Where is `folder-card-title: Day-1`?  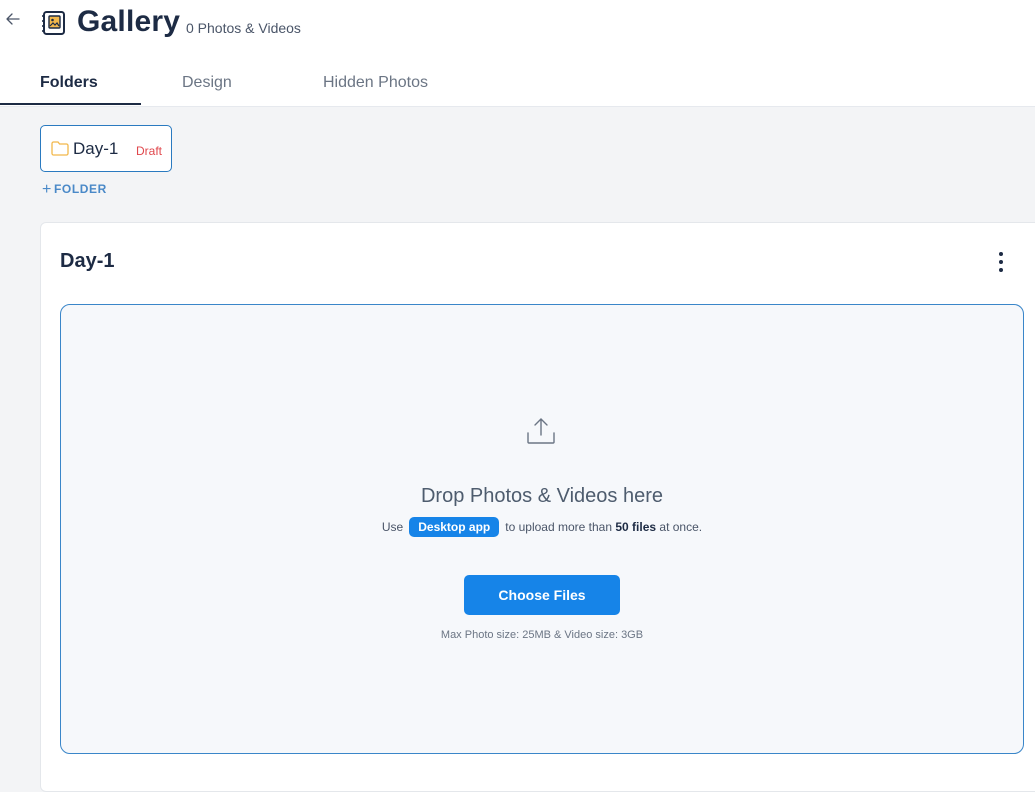
folder-card-title: Day-1 is located at coordinates (87, 261).